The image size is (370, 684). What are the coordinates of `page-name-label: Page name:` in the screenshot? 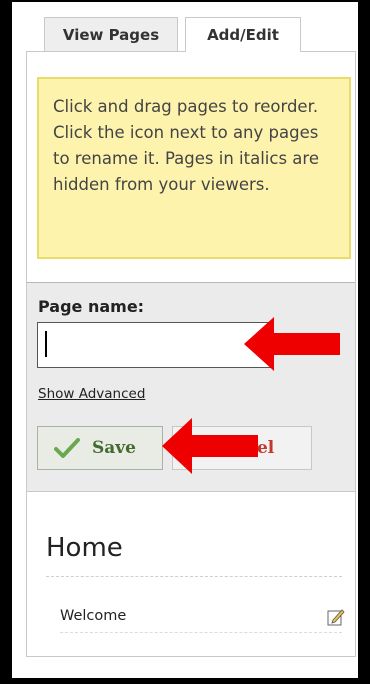 It's located at (91, 306).